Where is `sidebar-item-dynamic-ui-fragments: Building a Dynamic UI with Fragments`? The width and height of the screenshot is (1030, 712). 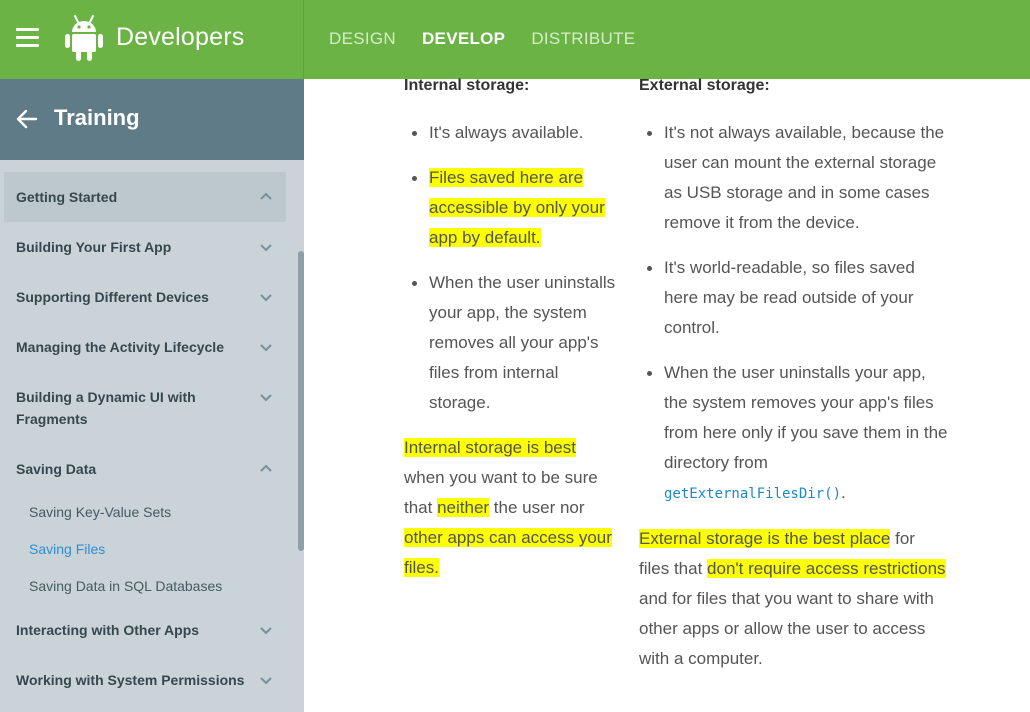 sidebar-item-dynamic-ui-fragments: Building a Dynamic UI with Fragments is located at coordinates (145, 408).